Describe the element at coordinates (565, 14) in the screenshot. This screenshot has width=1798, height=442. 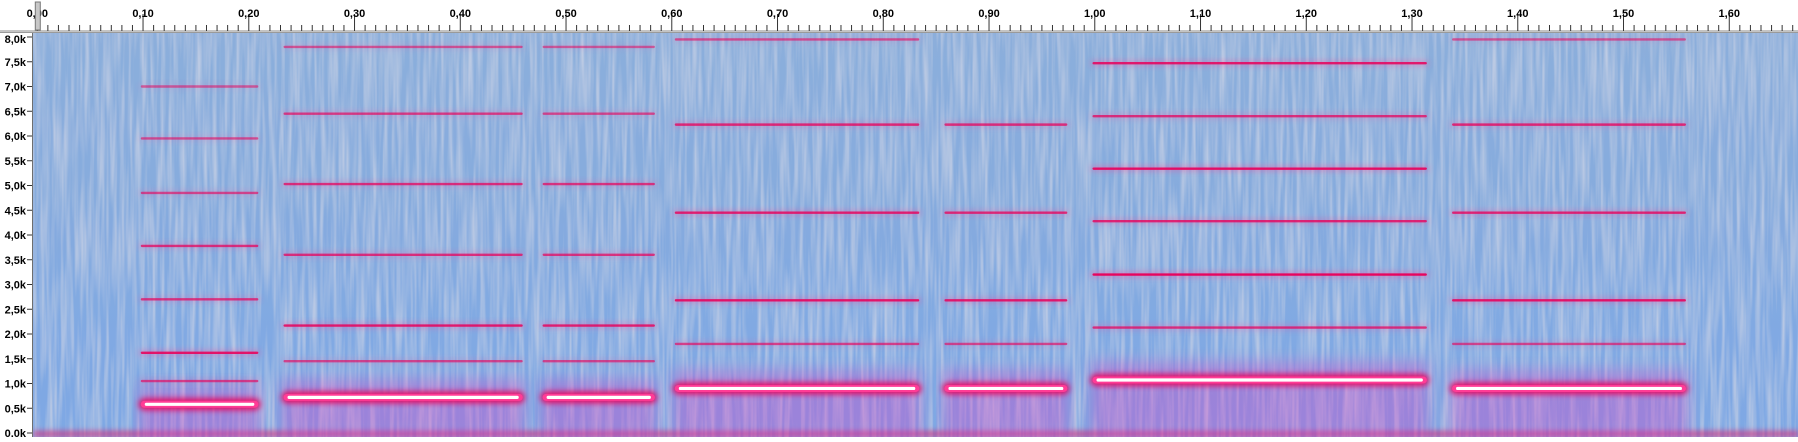
I see `x-tick-label: 0,50` at that location.